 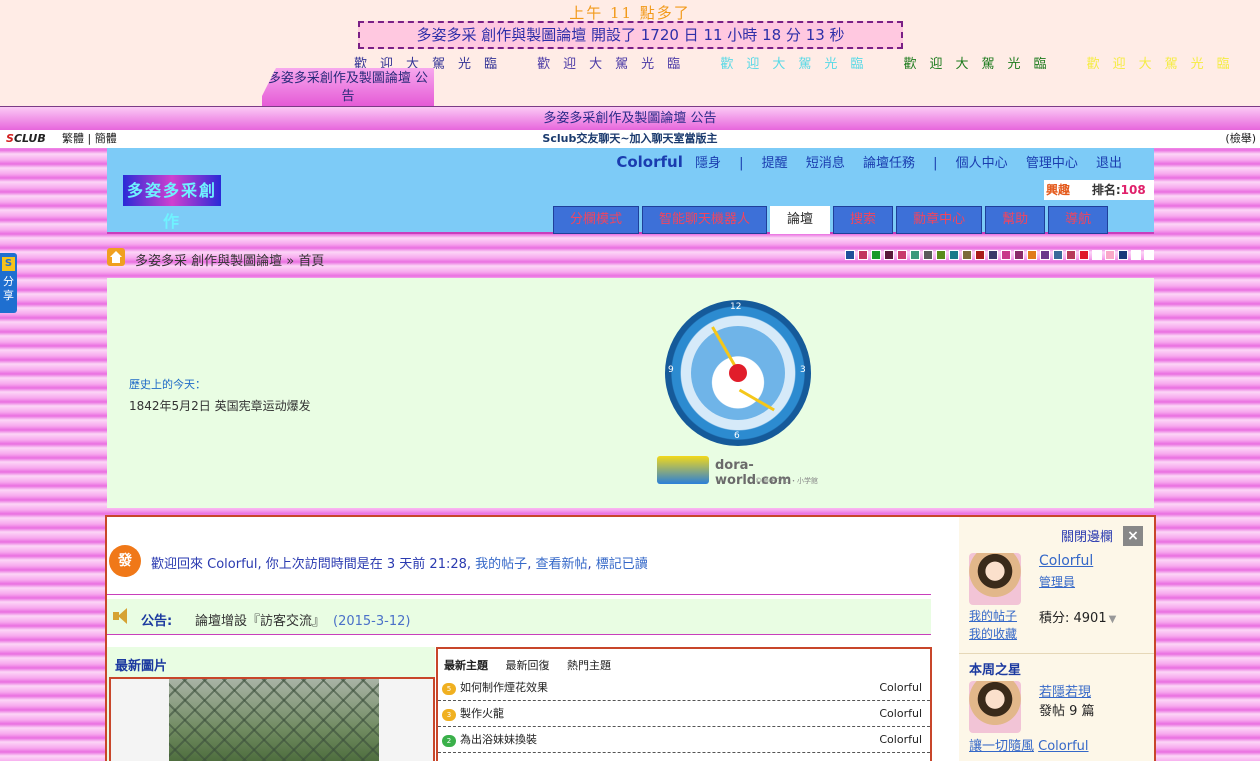 What do you see at coordinates (311, 564) in the screenshot?
I see `welcome-text: 歡迎回來 Colorful, 你上次訪問時間是在 3 天前 21:28,` at bounding box center [311, 564].